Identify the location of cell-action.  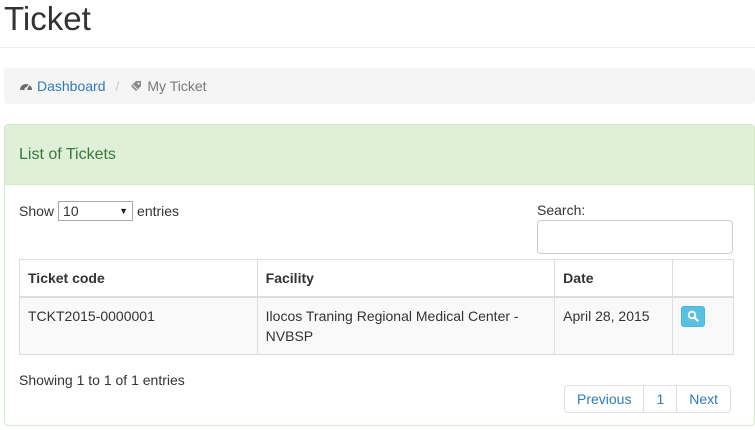
(703, 325).